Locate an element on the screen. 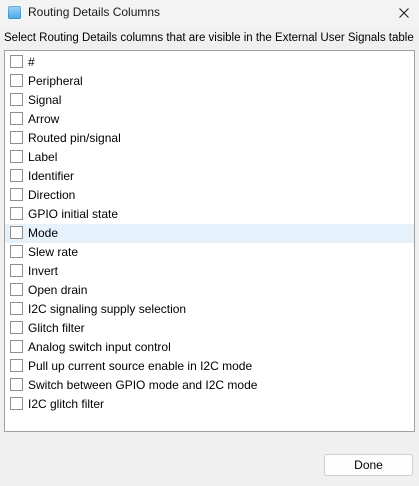  column-label: Direction is located at coordinates (52, 195).